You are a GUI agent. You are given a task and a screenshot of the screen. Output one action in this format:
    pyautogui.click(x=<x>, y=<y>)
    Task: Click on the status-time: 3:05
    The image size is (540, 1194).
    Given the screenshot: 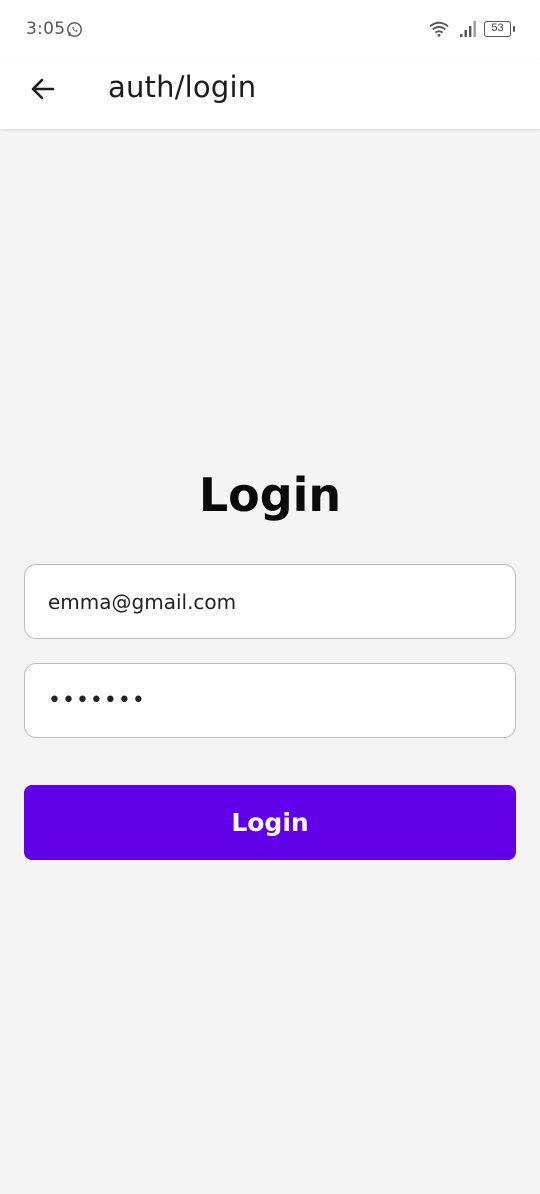 What is the action you would take?
    pyautogui.click(x=46, y=29)
    